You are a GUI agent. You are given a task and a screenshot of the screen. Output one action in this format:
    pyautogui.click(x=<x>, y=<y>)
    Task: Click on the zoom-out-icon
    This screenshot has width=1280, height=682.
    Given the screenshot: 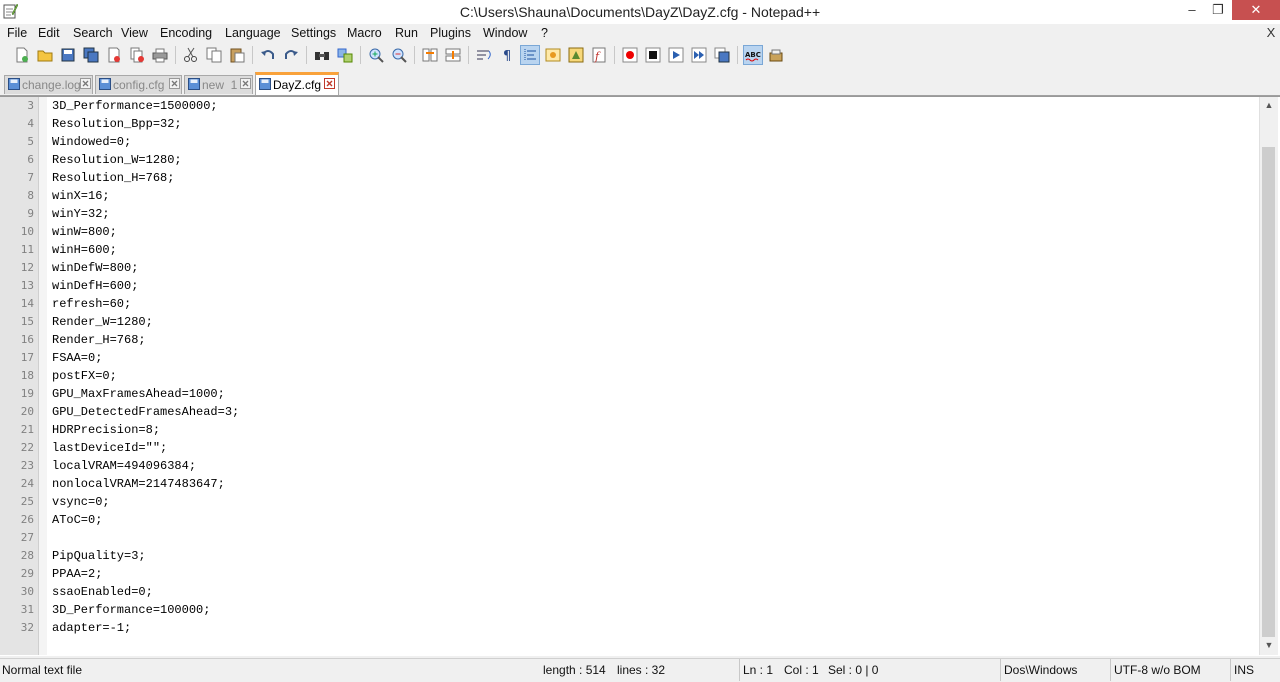 What is the action you would take?
    pyautogui.click(x=399, y=55)
    